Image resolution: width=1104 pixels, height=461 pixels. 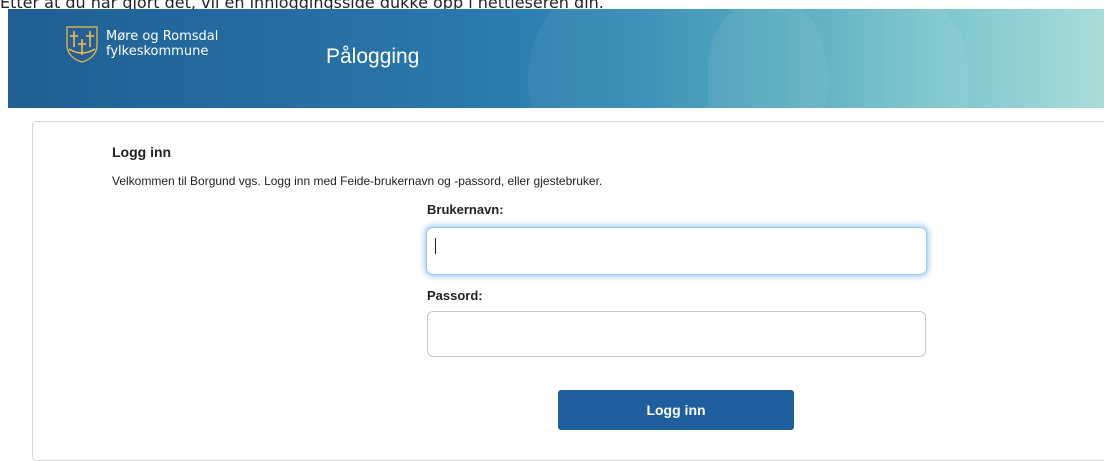 What do you see at coordinates (465, 209) in the screenshot?
I see `username-label: Brukernavn:` at bounding box center [465, 209].